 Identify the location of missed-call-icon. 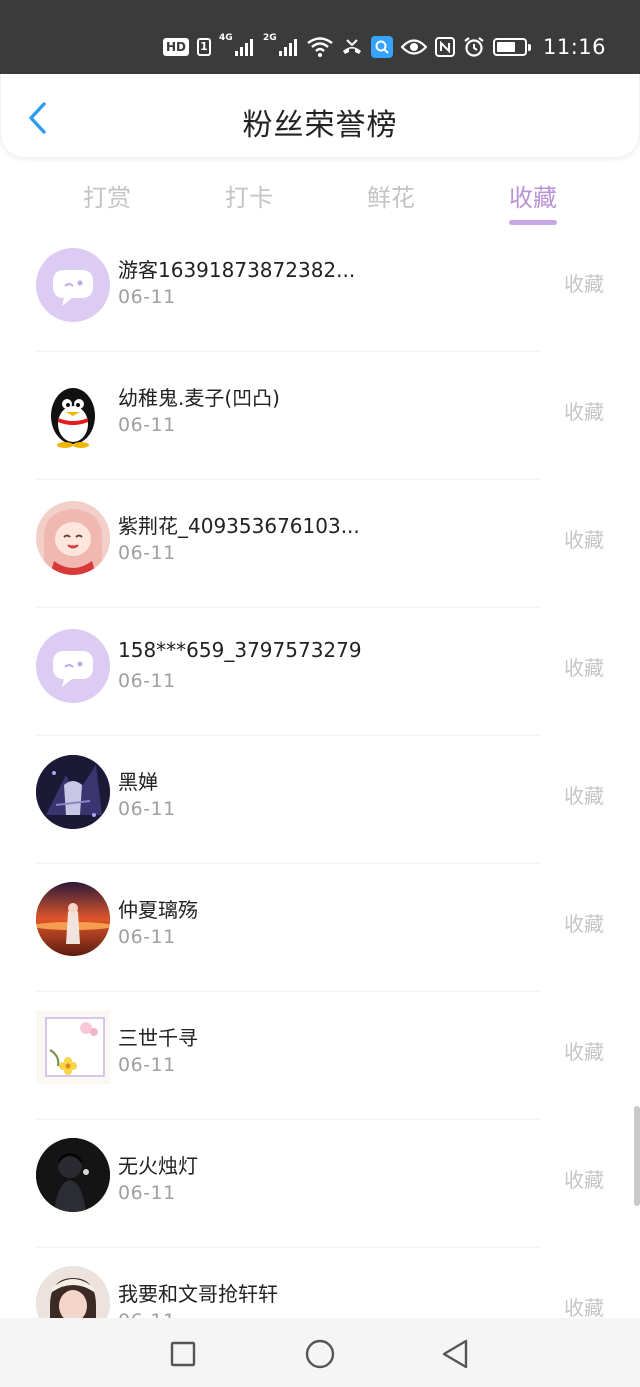
(352, 47).